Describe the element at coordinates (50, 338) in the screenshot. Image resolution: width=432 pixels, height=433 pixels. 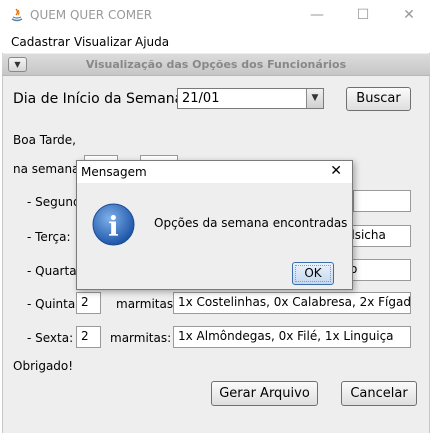
I see `day-label-friday: - Sexta:` at that location.